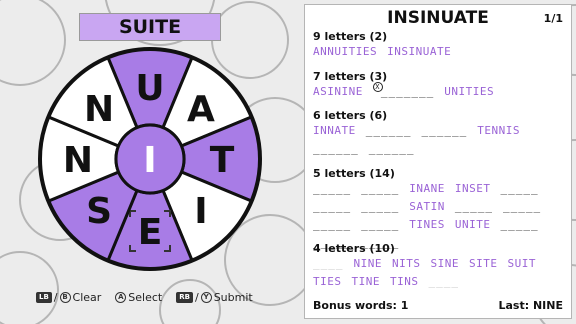 The image size is (576, 324). What do you see at coordinates (427, 188) in the screenshot?
I see `found-word: INANE` at bounding box center [427, 188].